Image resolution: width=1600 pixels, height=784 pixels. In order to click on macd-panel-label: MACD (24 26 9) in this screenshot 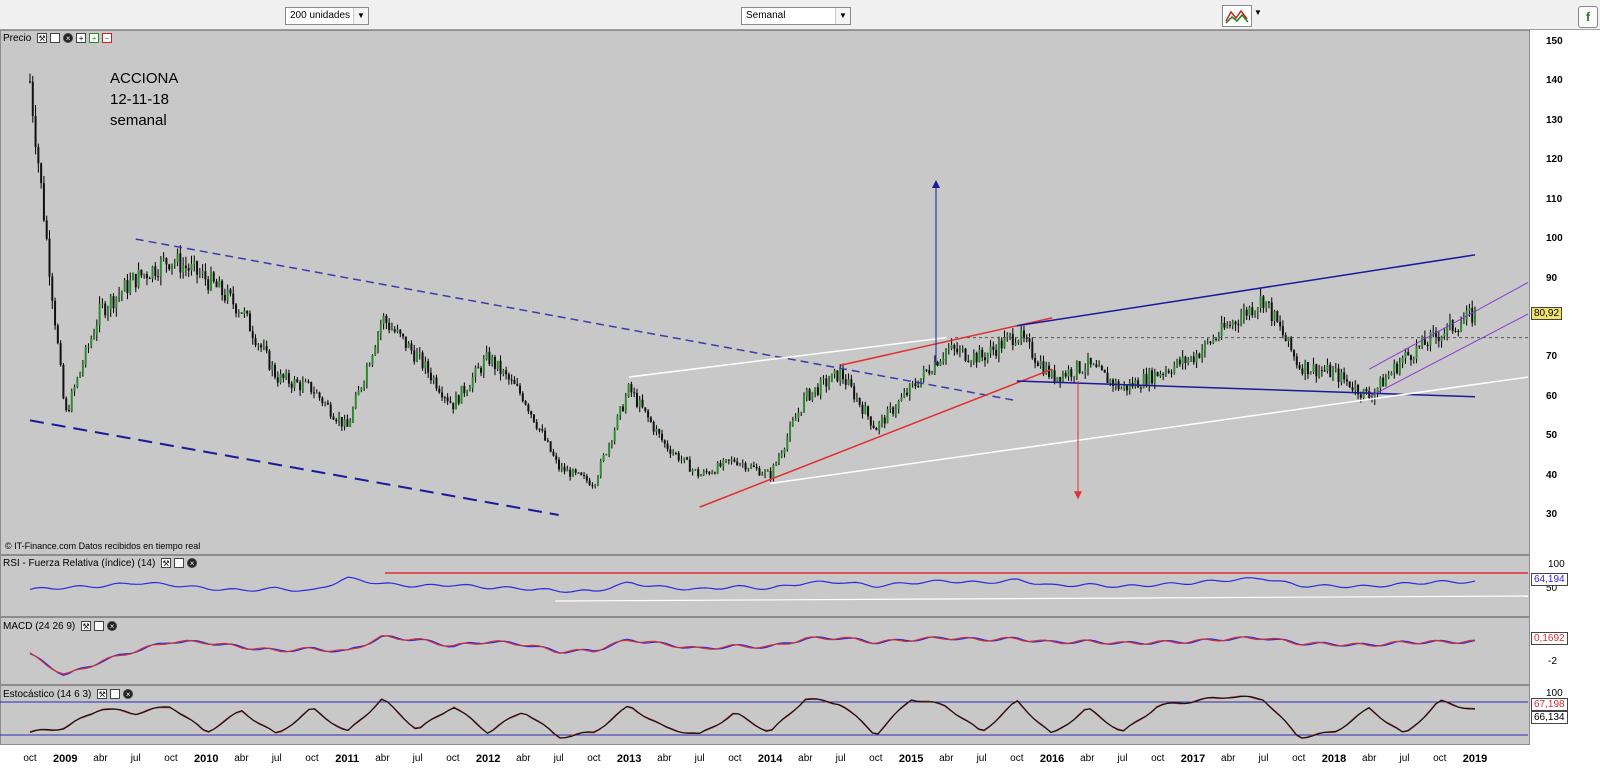, I will do `click(39, 626)`.